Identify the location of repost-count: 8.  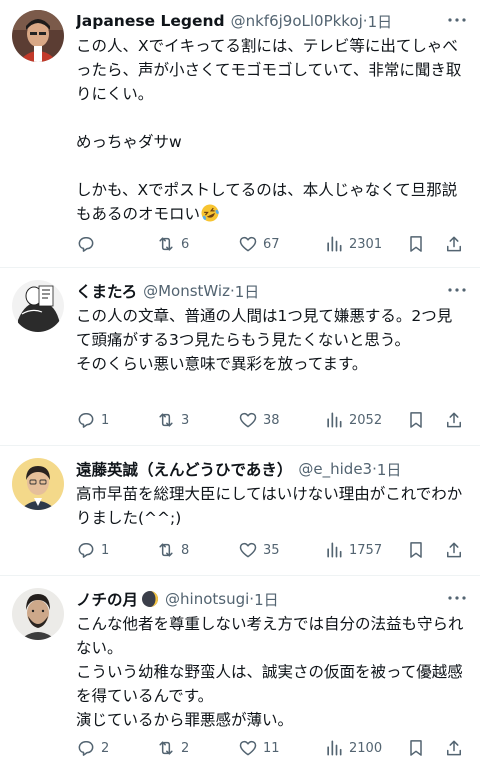
(185, 550).